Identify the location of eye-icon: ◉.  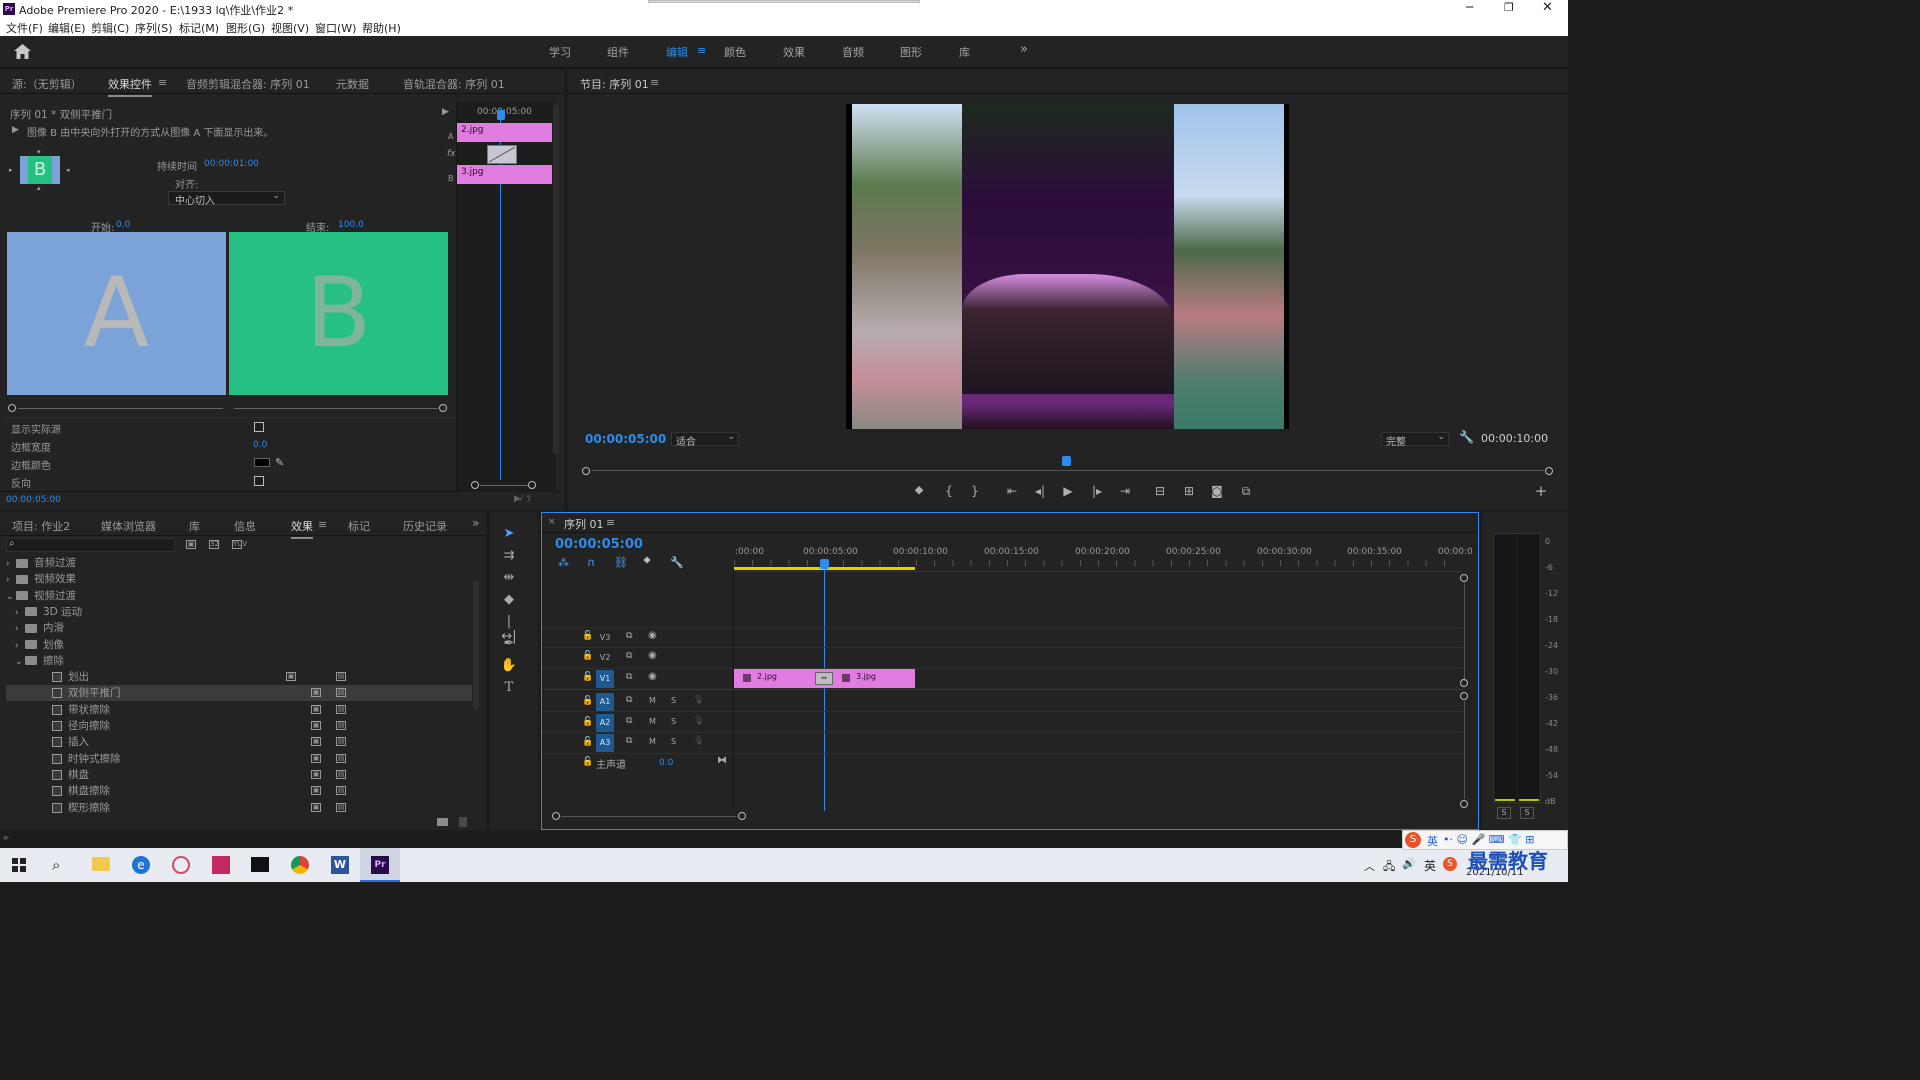
(652, 655).